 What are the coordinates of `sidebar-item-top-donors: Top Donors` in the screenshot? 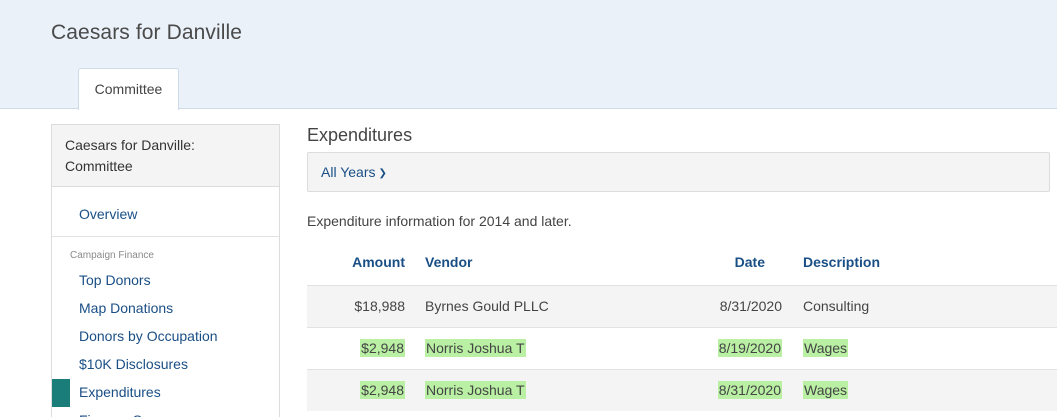 It's located at (165, 281).